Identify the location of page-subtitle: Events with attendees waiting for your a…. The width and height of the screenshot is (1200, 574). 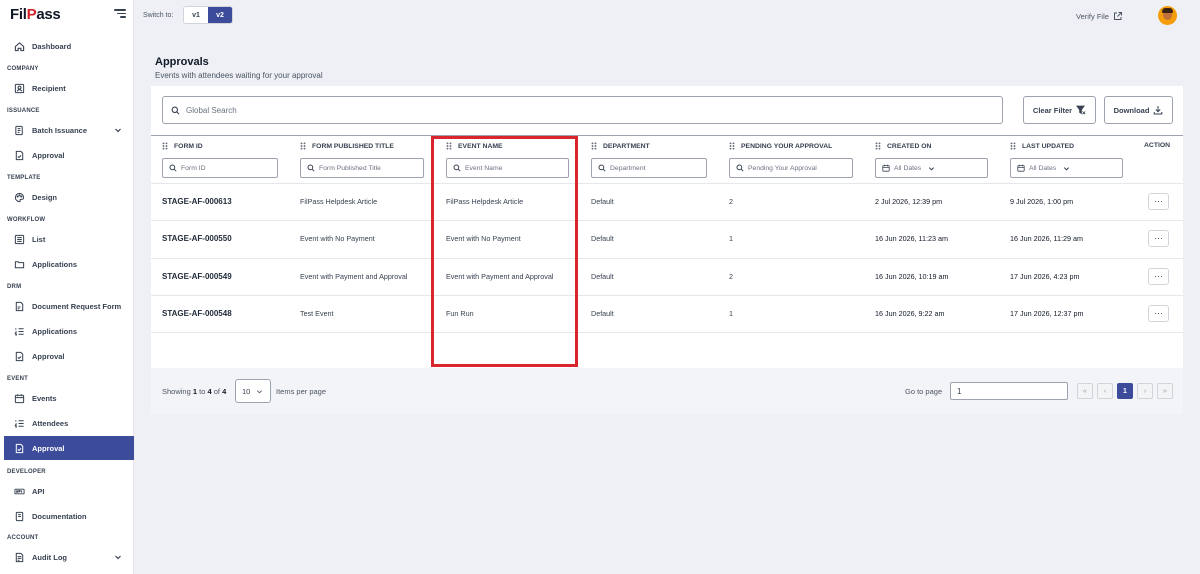
(239, 75).